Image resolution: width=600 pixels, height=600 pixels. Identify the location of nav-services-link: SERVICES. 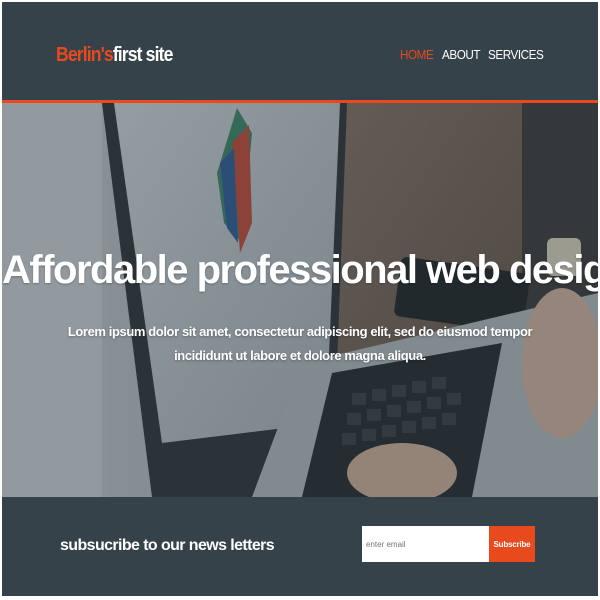
(516, 55).